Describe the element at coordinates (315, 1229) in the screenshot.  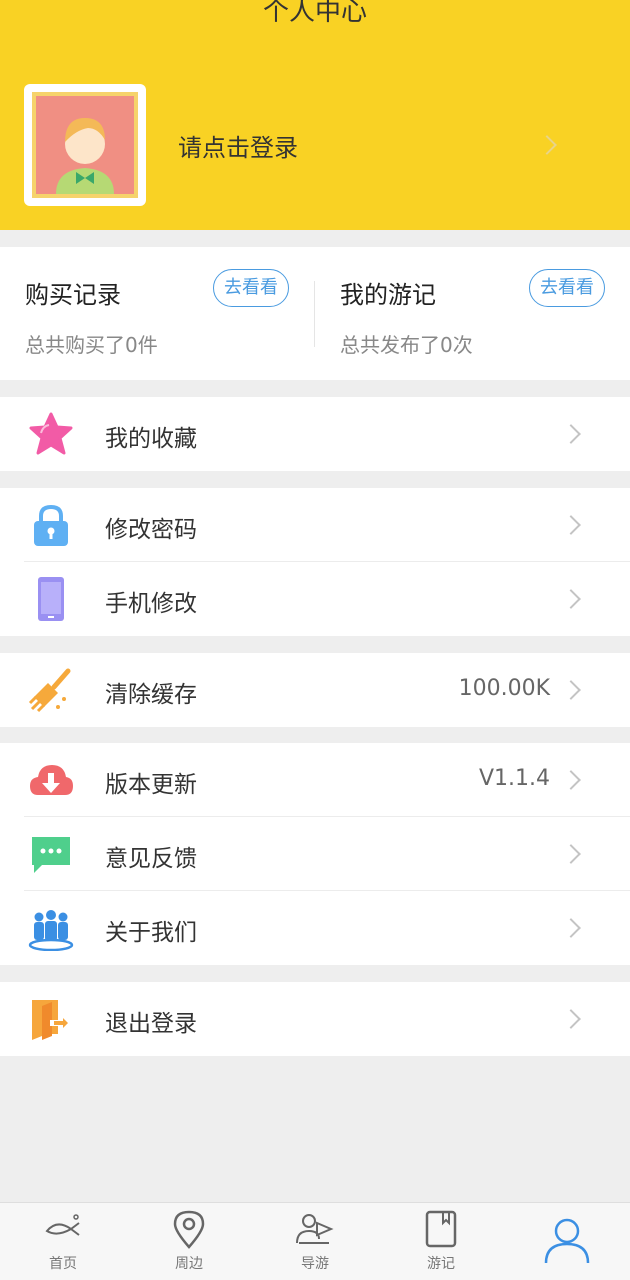
I see `guide-icon` at that location.